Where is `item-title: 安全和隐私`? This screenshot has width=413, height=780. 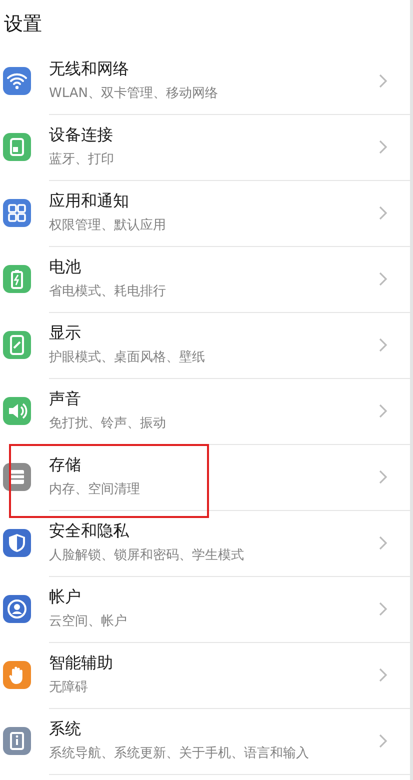
item-title: 安全和隐私 is located at coordinates (89, 531).